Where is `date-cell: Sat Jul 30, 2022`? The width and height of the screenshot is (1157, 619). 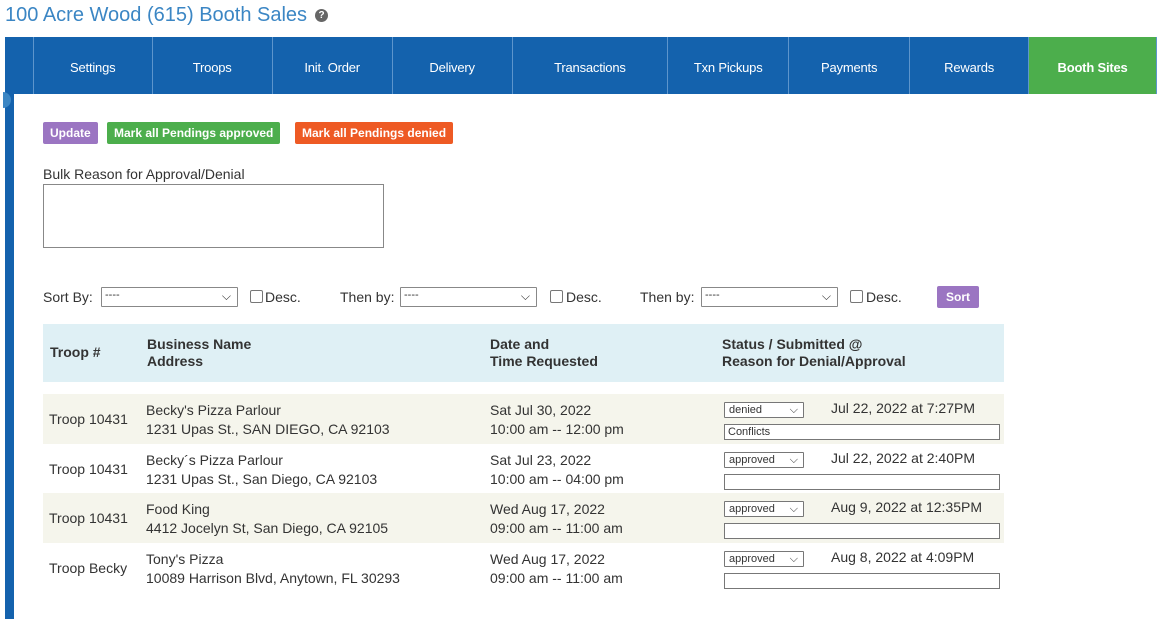
date-cell: Sat Jul 30, 2022 is located at coordinates (541, 410).